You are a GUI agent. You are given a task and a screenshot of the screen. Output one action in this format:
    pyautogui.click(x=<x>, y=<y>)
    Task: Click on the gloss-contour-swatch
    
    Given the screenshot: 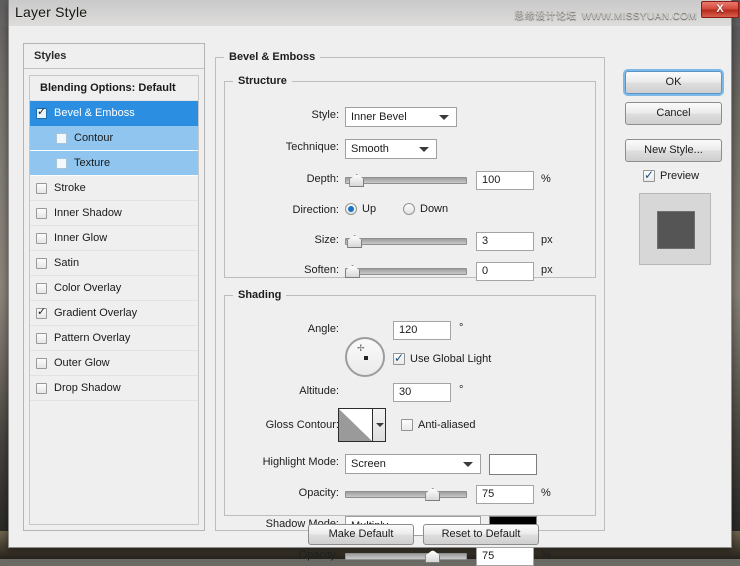 What is the action you would take?
    pyautogui.click(x=362, y=425)
    